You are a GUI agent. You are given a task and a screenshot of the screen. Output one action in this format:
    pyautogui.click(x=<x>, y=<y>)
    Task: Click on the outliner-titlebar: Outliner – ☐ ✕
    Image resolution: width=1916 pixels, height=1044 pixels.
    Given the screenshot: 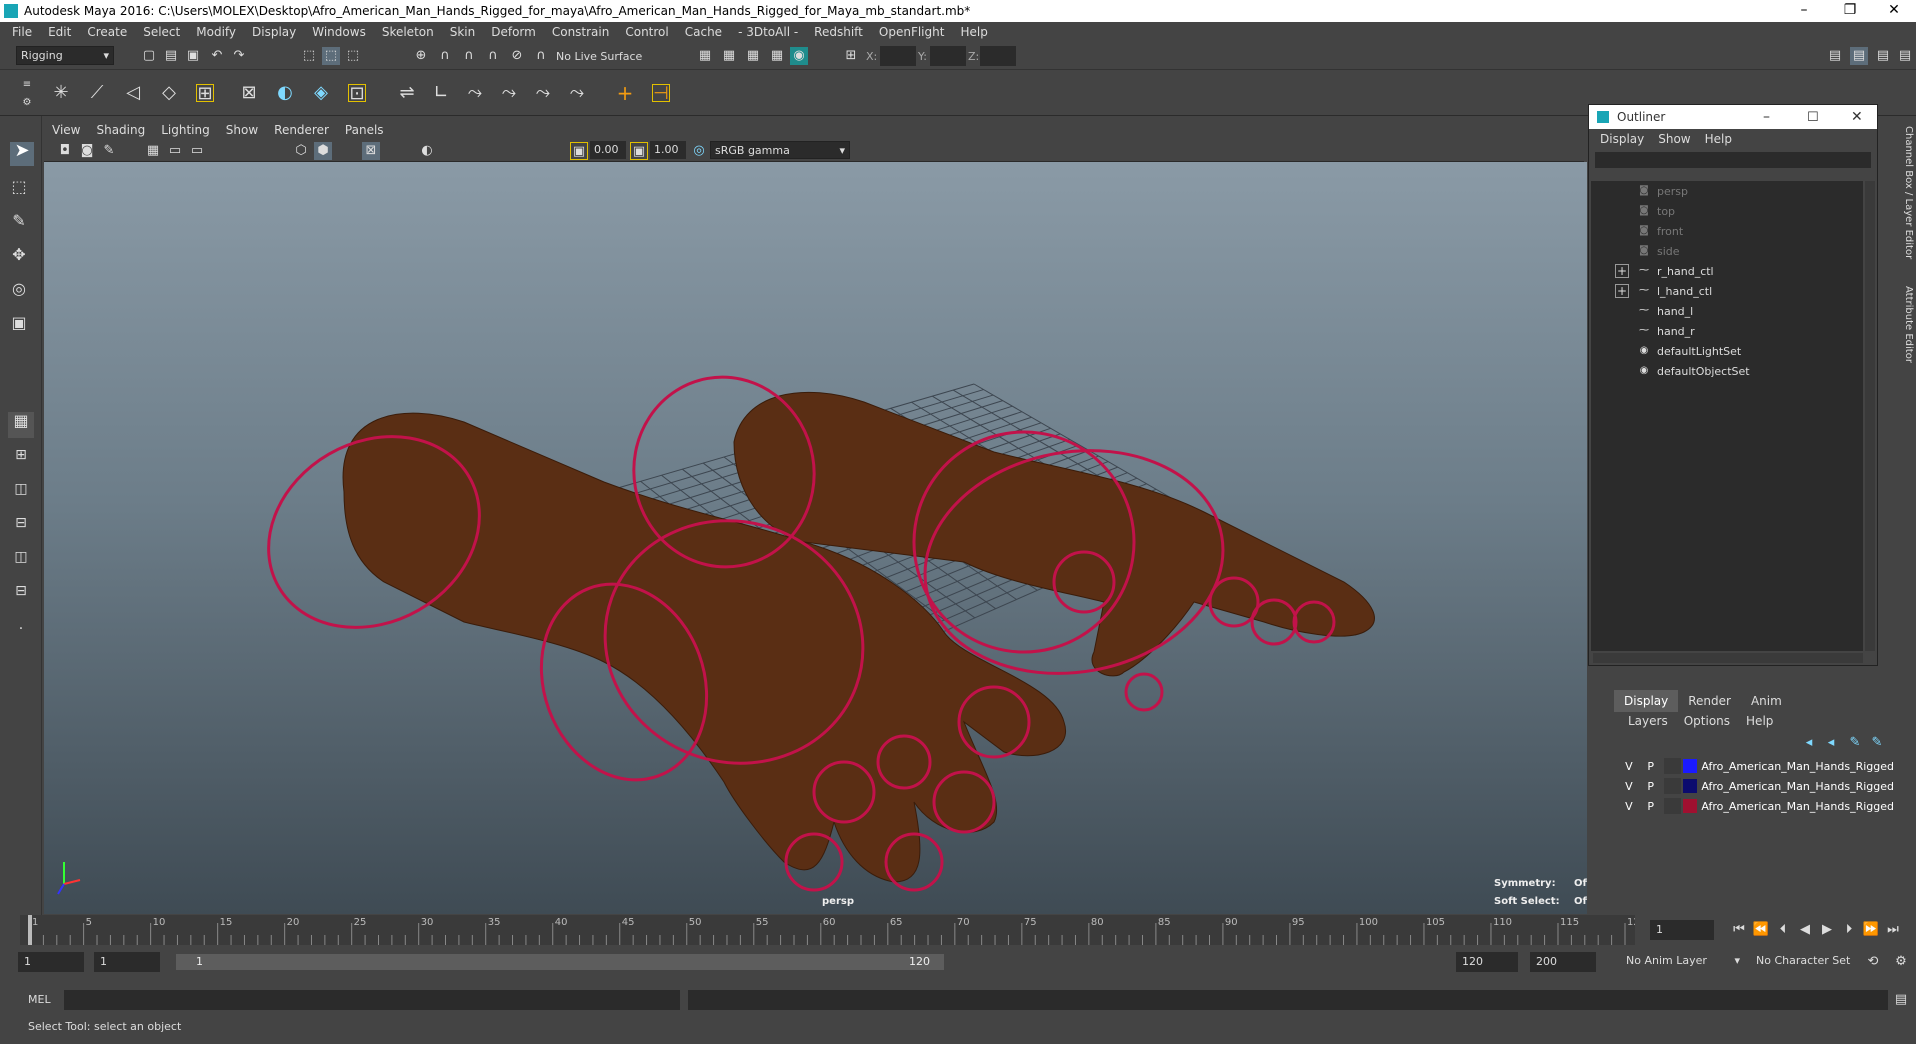 What is the action you would take?
    pyautogui.click(x=1733, y=117)
    